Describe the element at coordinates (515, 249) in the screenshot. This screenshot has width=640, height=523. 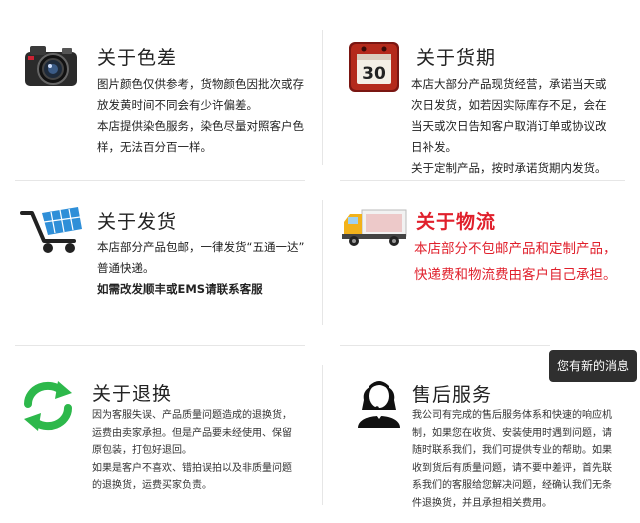
I see `body-line: 本店部分不包邮产品和定制产品，` at that location.